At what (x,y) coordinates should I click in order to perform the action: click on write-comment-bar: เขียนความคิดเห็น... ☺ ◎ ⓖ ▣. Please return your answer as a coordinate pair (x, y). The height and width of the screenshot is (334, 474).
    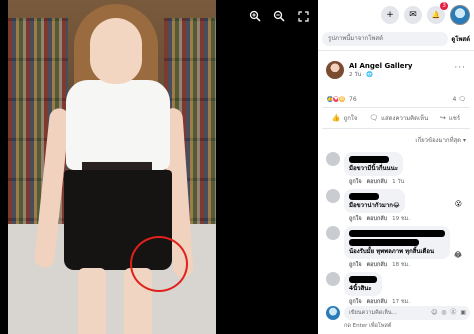
    Looking at the image, I should click on (396, 313).